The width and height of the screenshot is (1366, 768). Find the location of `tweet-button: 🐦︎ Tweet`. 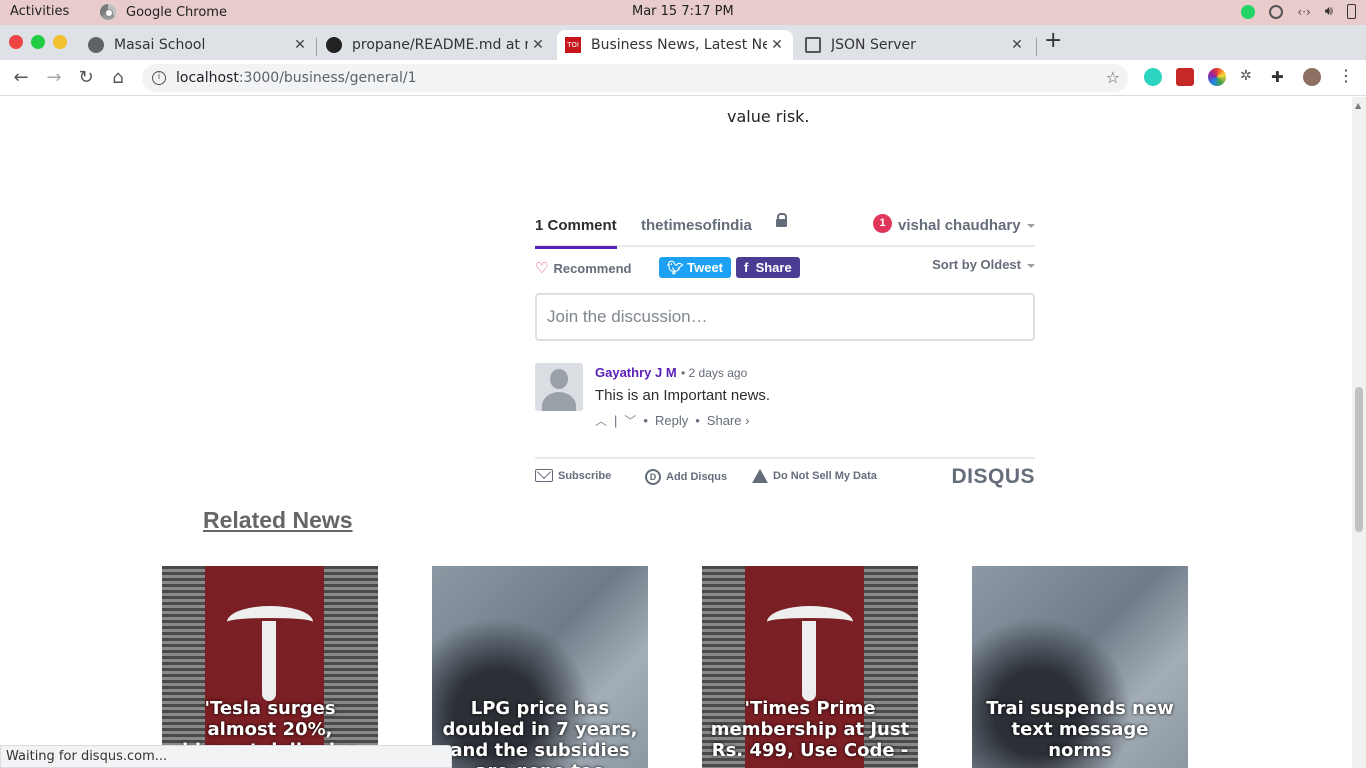

tweet-button: 🐦︎ Tweet is located at coordinates (695, 267).